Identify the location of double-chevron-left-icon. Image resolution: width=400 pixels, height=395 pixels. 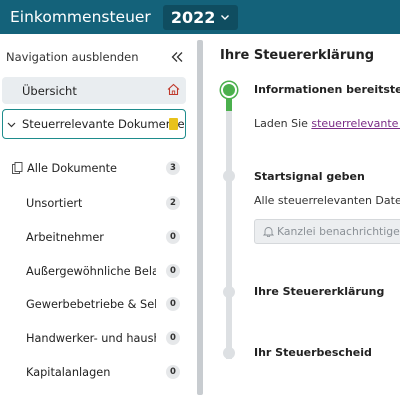
(177, 57).